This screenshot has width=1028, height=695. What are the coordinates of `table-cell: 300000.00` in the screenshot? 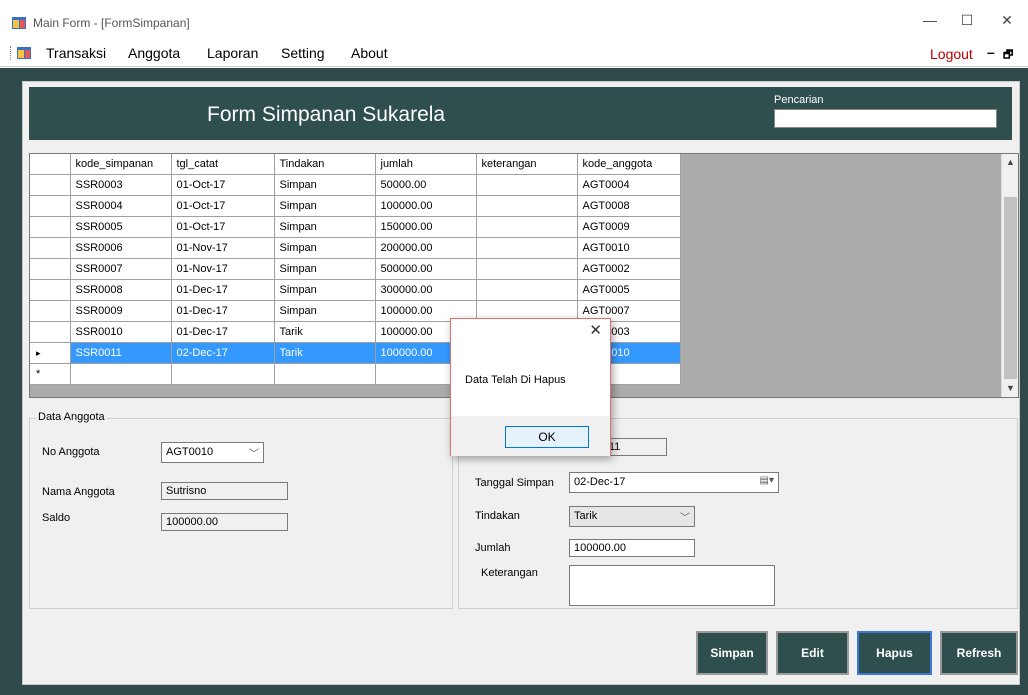 It's located at (426, 290).